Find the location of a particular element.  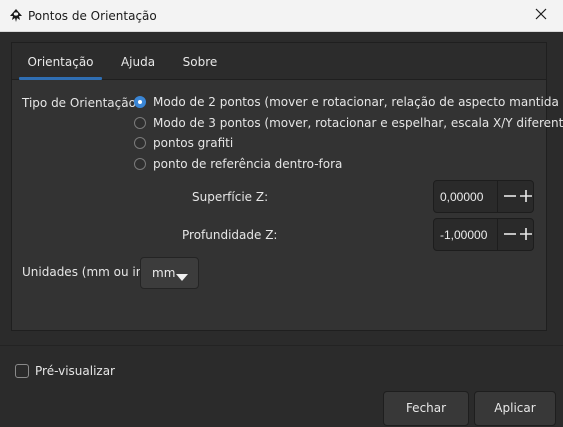

tab-sobre: Sobre is located at coordinates (200, 61).